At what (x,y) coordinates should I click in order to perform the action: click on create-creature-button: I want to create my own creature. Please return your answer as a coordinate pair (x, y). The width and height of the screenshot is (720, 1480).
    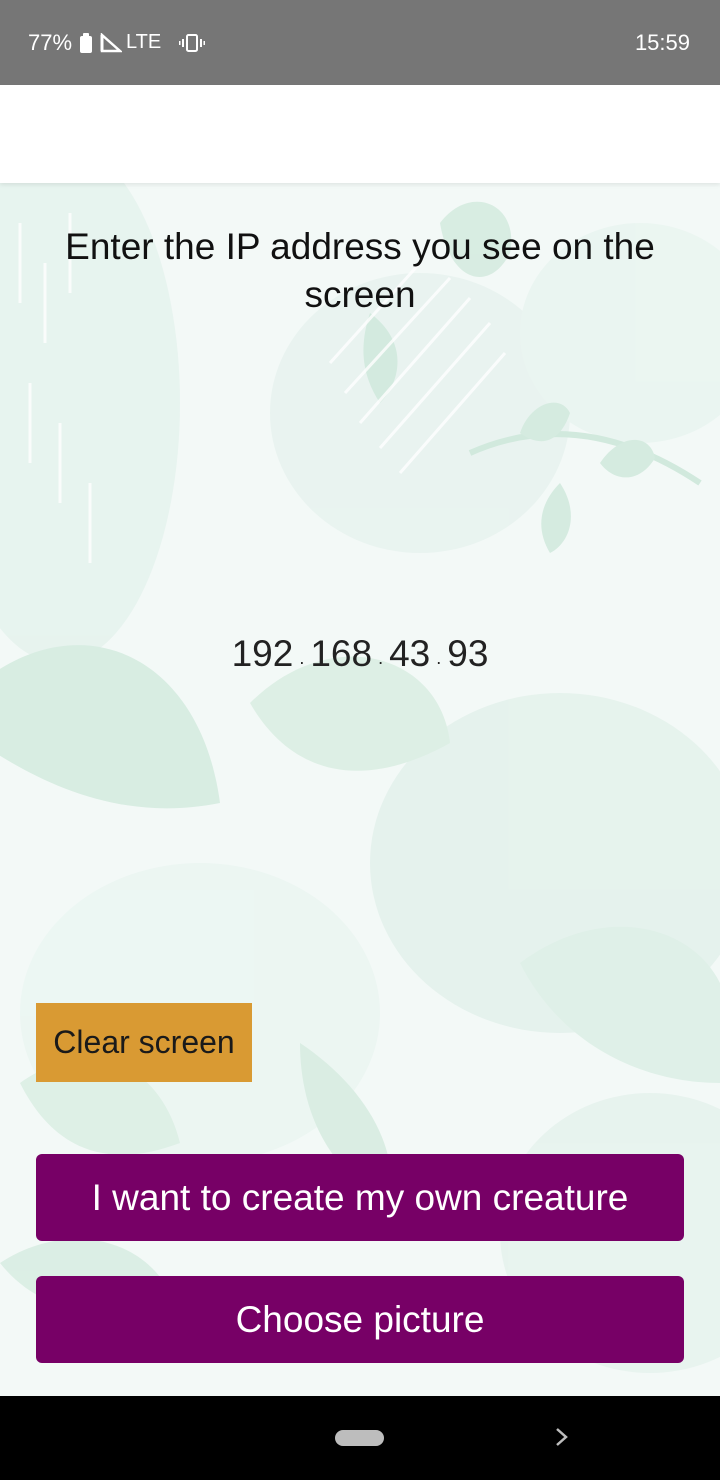
    Looking at the image, I should click on (360, 1197).